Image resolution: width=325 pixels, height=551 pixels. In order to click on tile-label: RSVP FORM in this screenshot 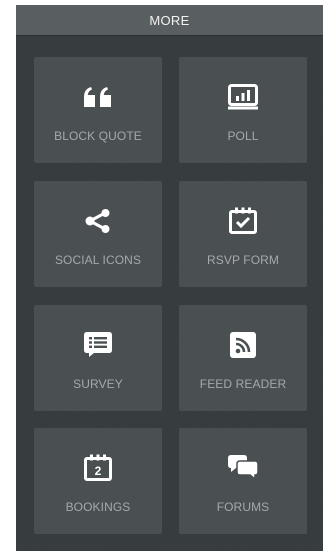, I will do `click(243, 260)`.